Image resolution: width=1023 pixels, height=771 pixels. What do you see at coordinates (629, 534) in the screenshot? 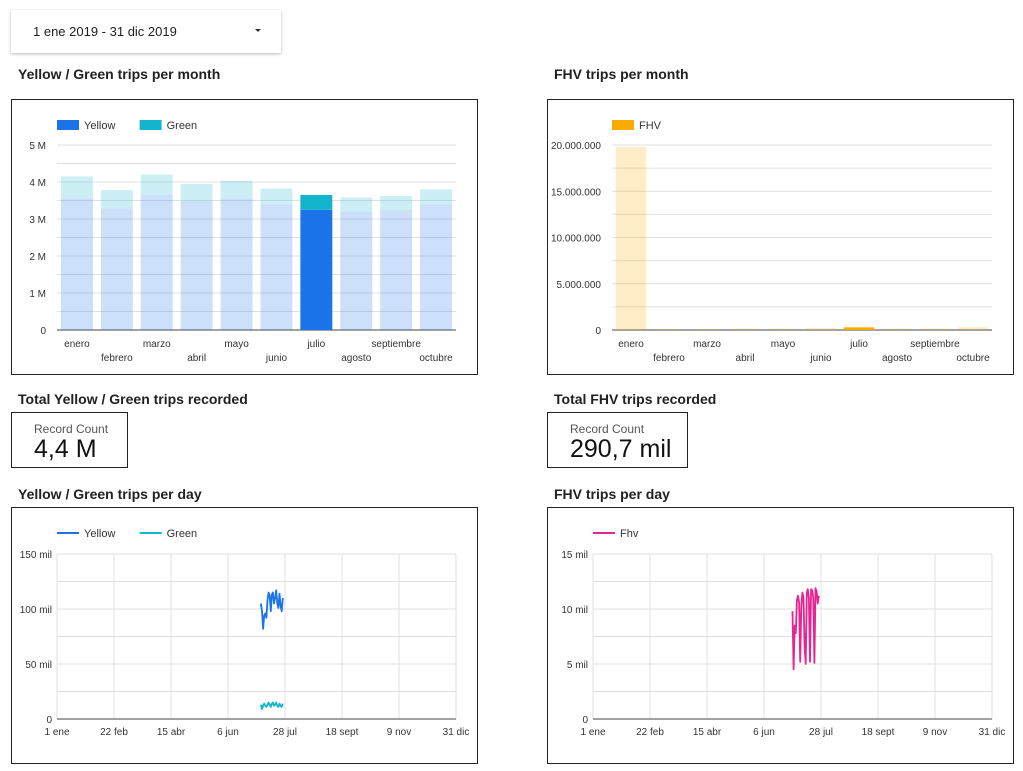
I see `legend-label: Fhv` at bounding box center [629, 534].